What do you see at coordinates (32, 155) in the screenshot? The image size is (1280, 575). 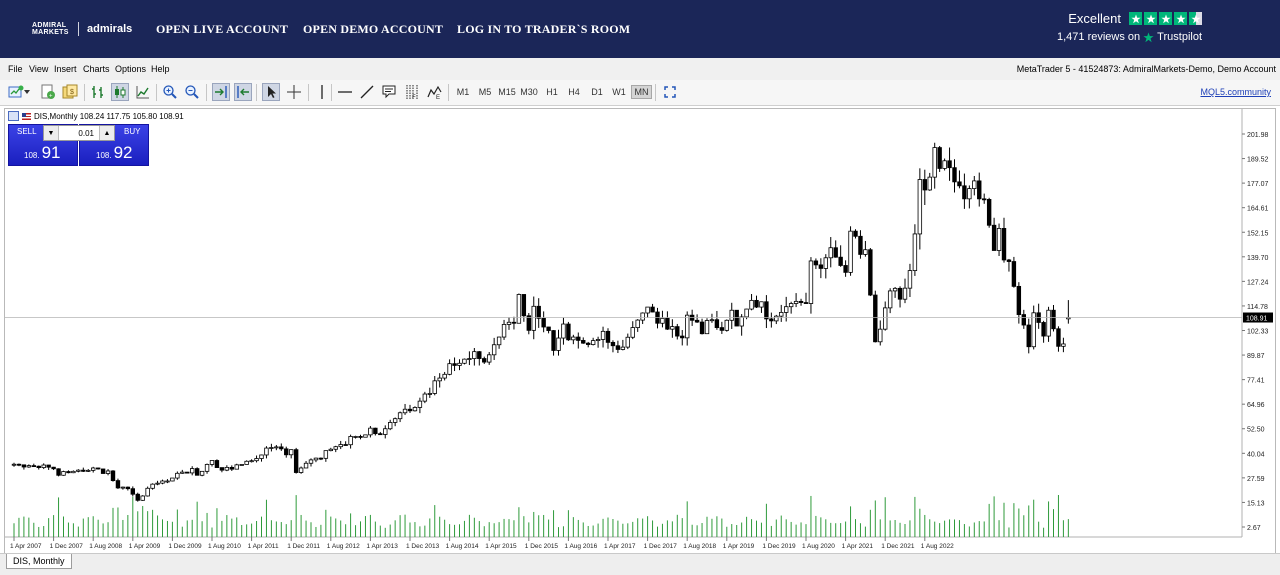 I see `sell-price-small: 108.` at bounding box center [32, 155].